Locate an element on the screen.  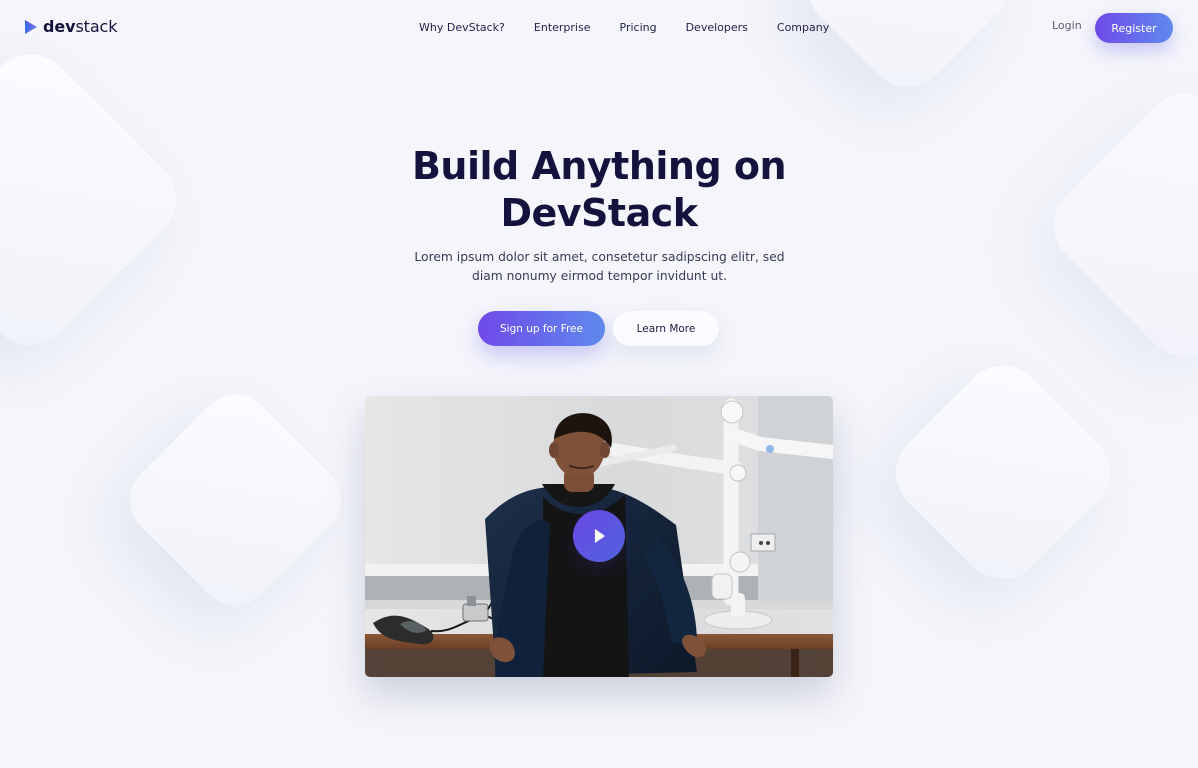
learn-more-button: Learn More is located at coordinates (666, 328).